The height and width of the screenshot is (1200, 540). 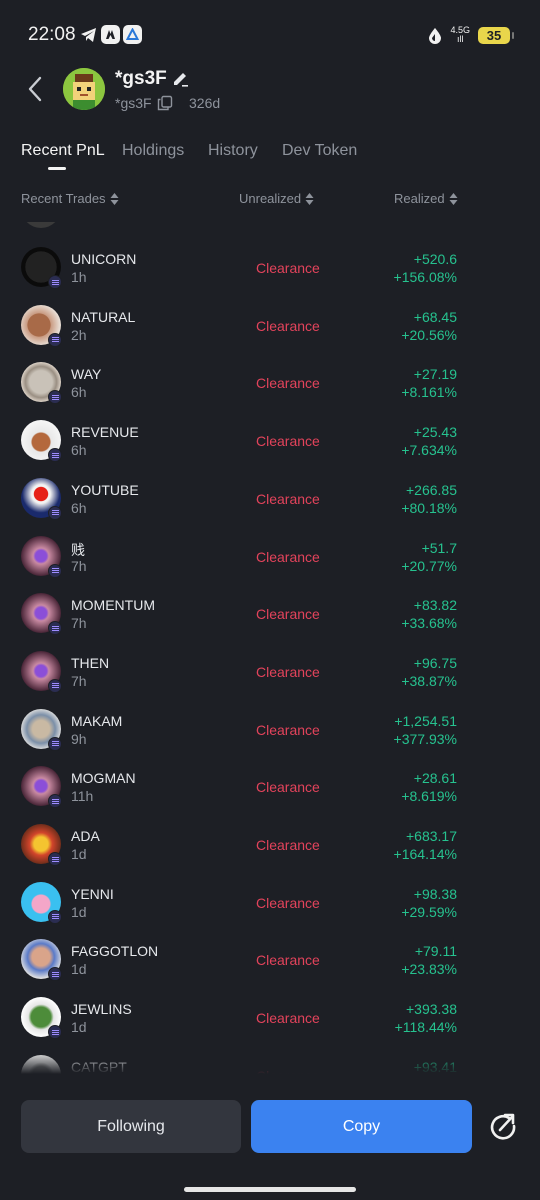 I want to click on realized-pnl: +68.45, so click(x=435, y=316).